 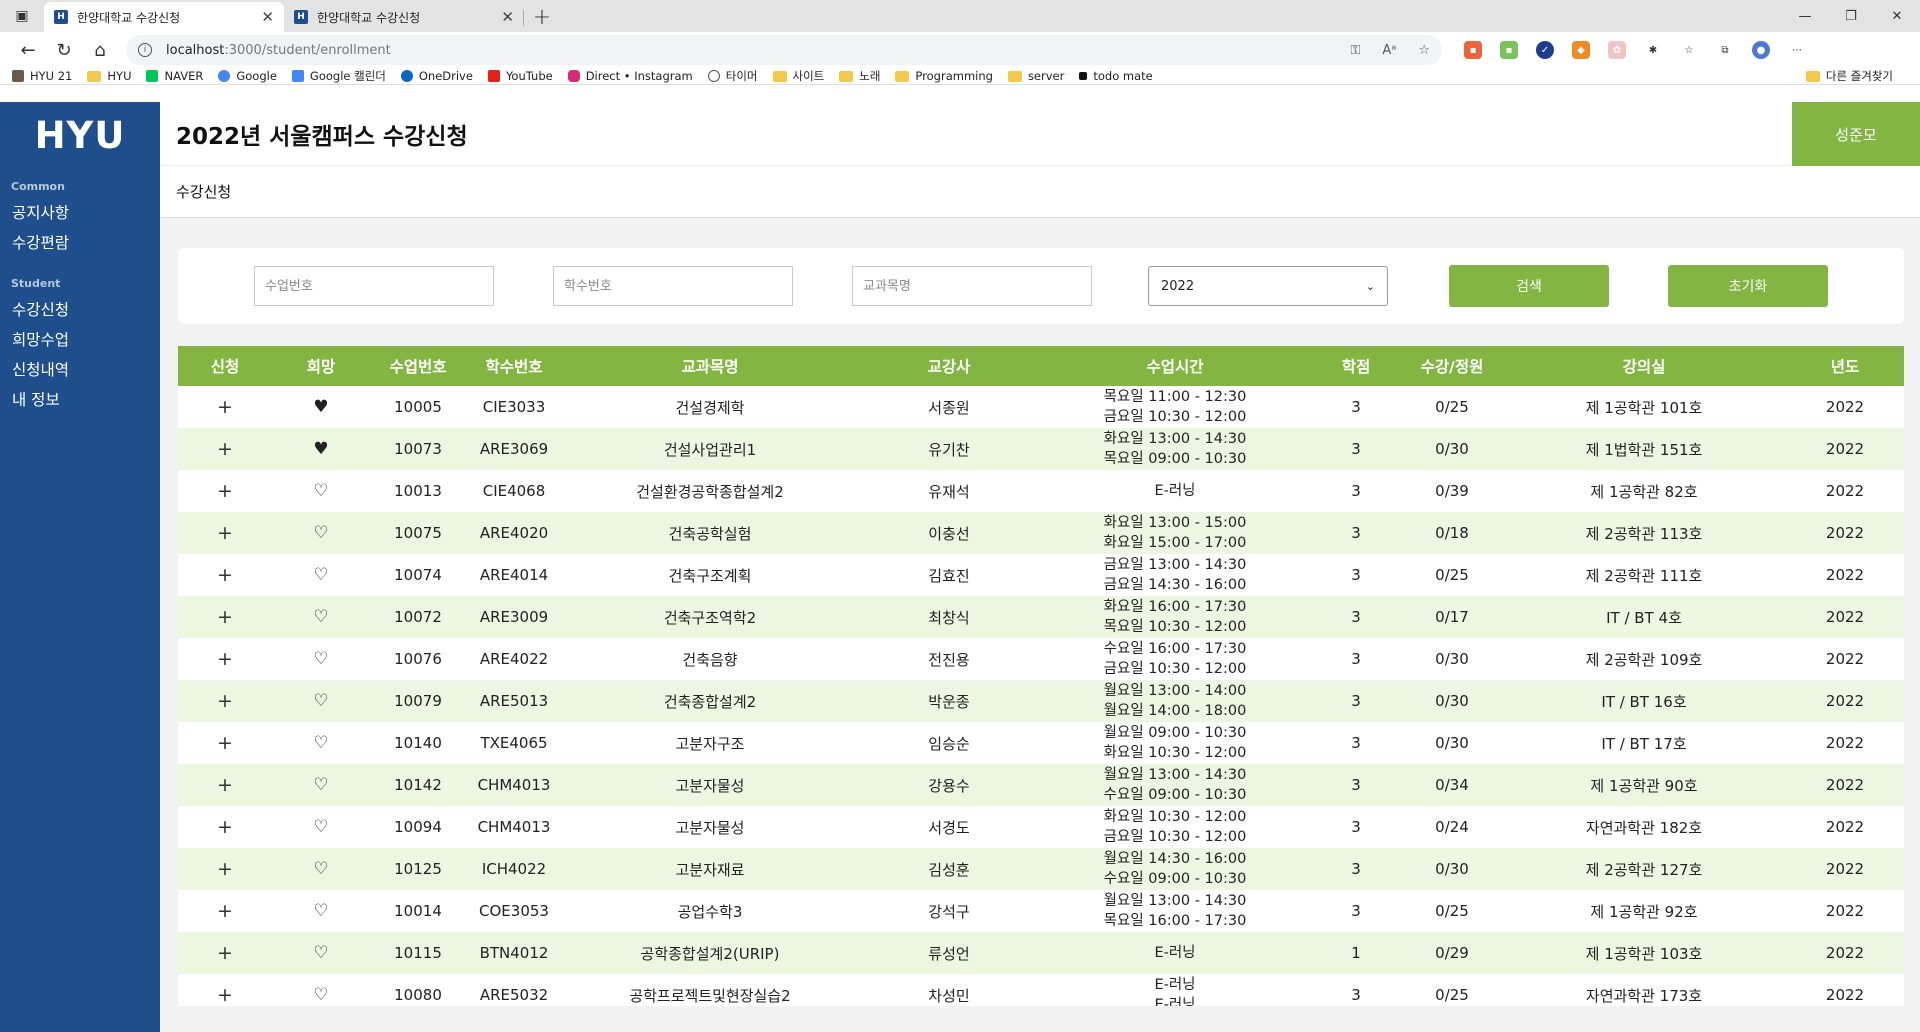 What do you see at coordinates (247, 76) in the screenshot?
I see `bookmark-google: Google` at bounding box center [247, 76].